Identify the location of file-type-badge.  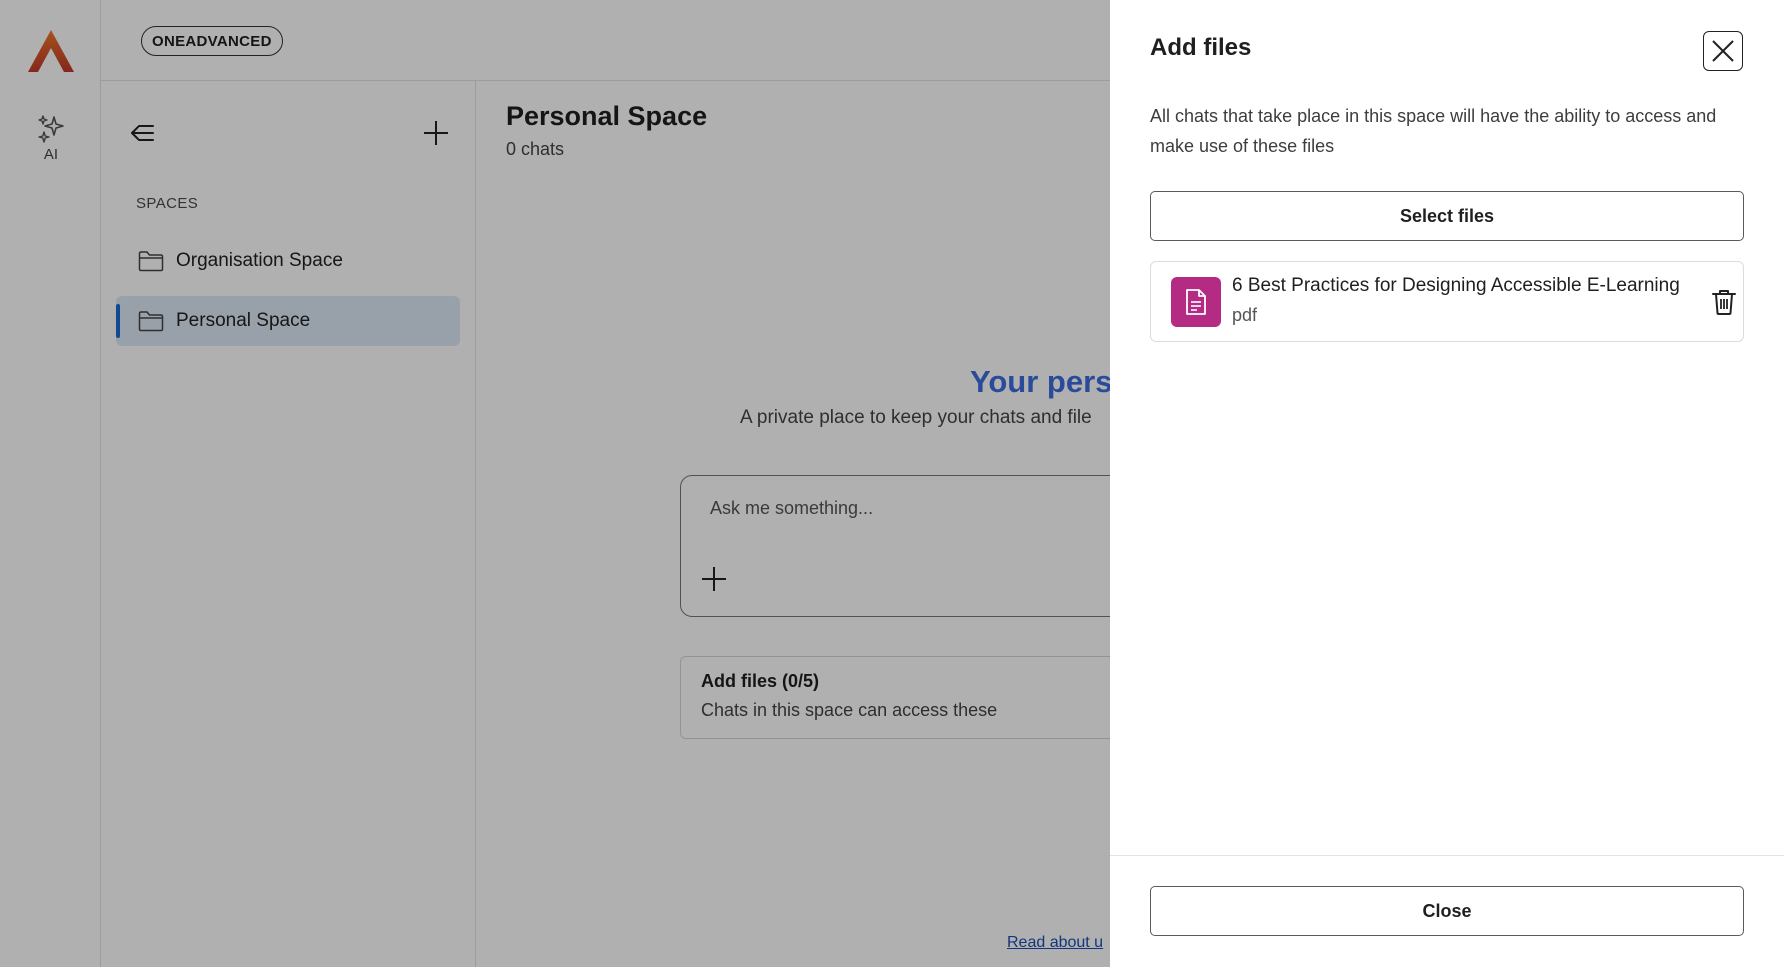
(1196, 302).